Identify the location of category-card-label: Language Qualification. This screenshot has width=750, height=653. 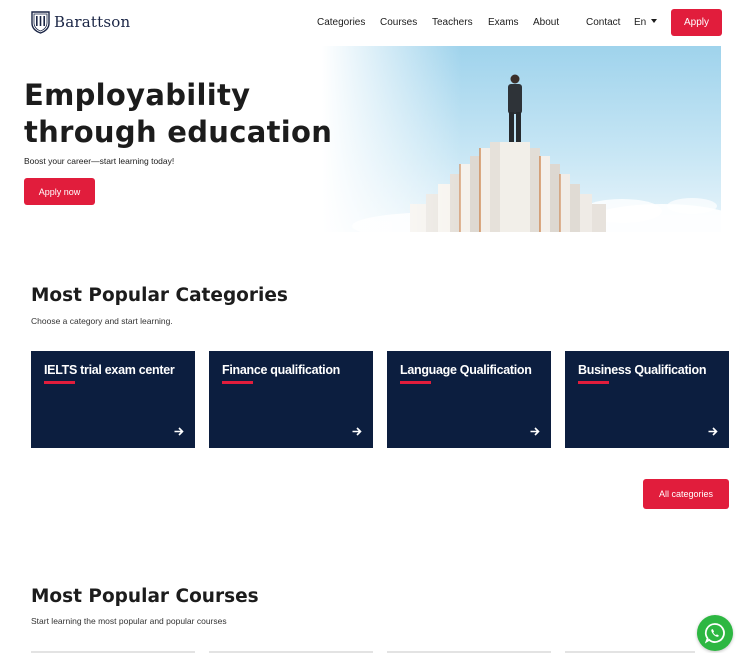
(466, 370).